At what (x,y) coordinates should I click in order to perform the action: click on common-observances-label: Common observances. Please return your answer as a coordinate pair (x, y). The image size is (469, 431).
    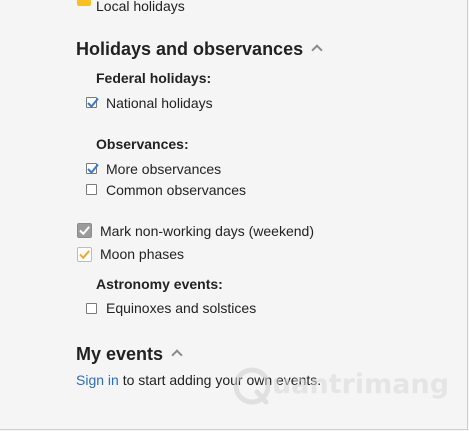
    Looking at the image, I should click on (176, 190).